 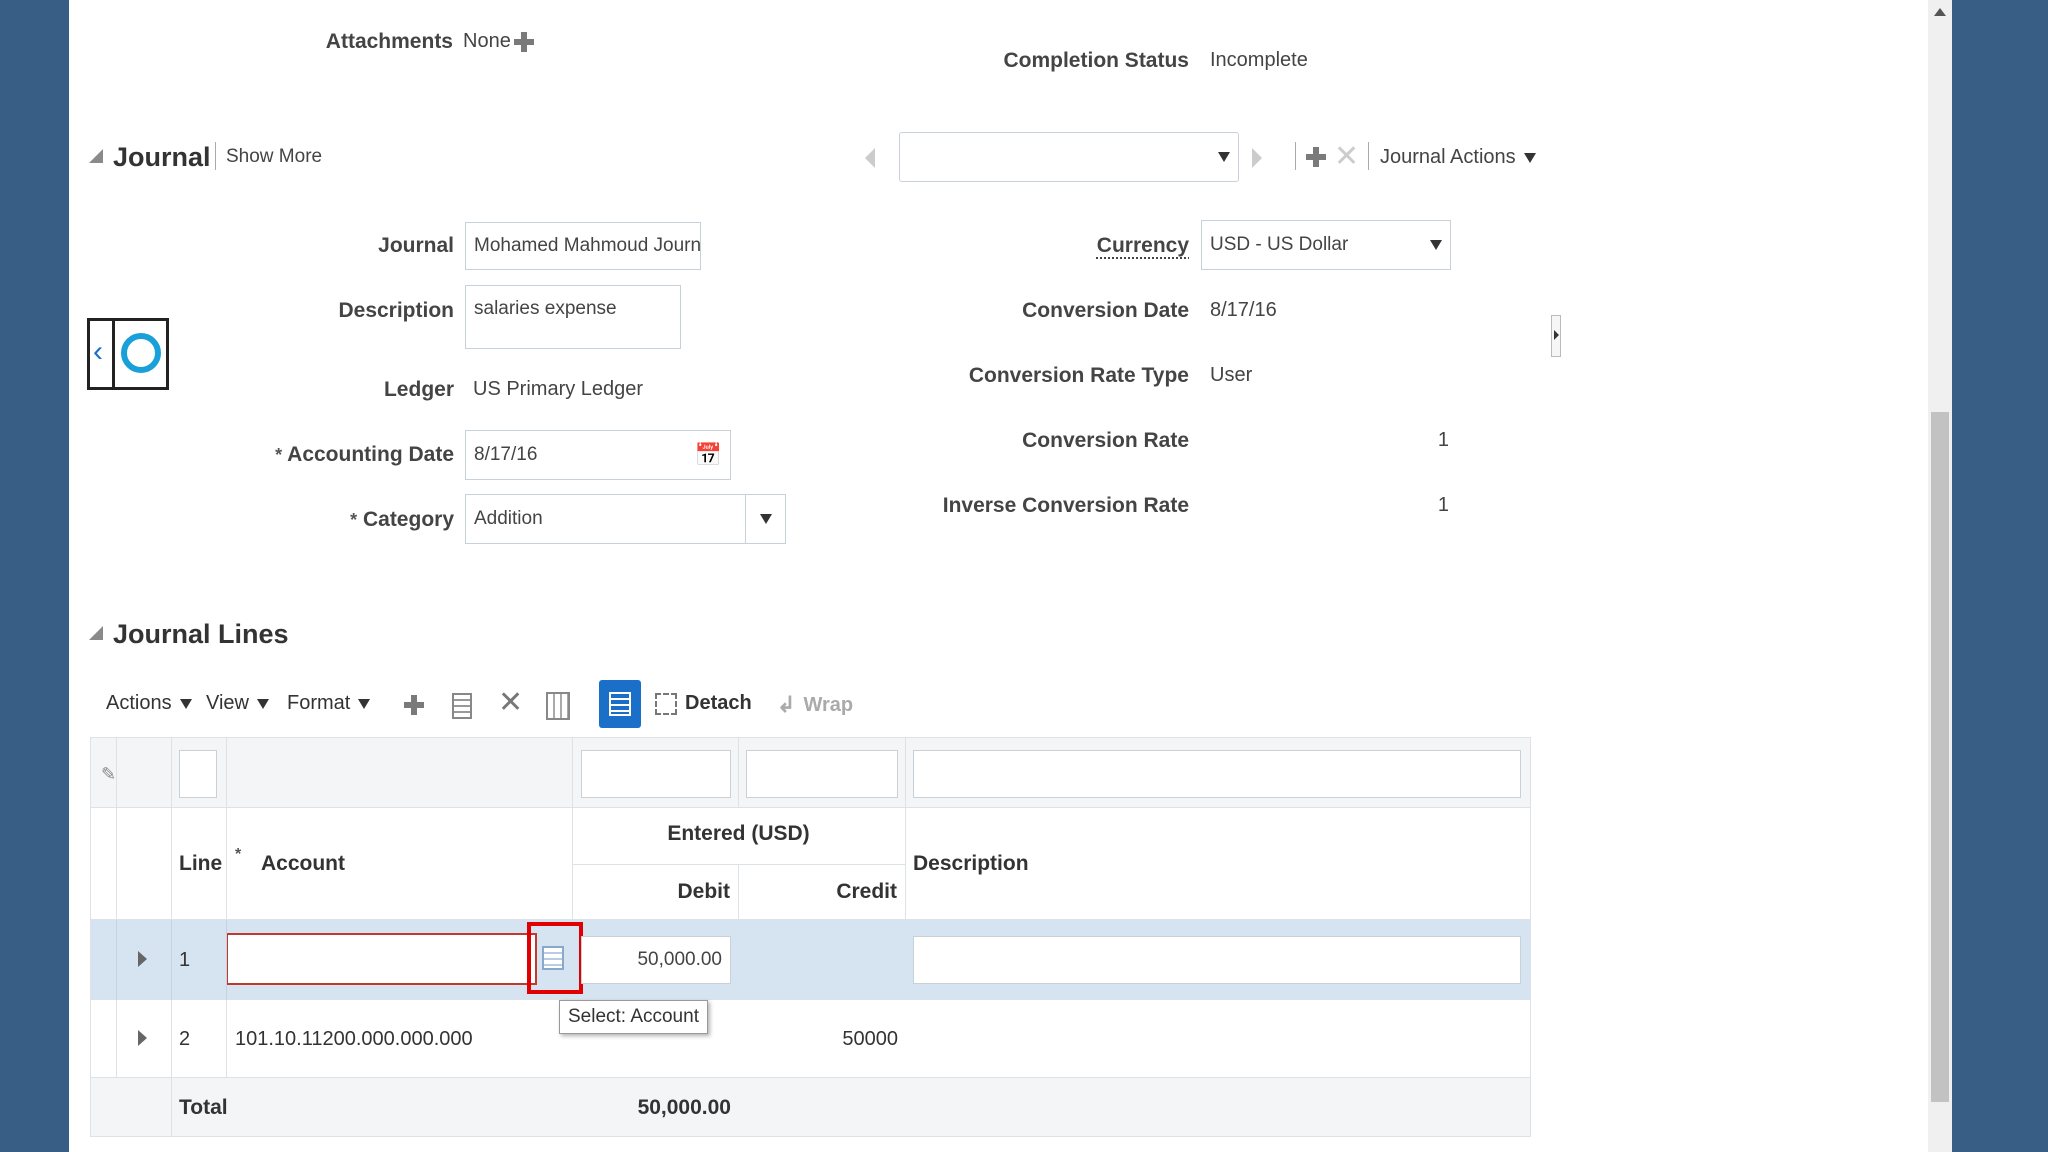 I want to click on conversion-rate-value: 1, so click(x=1443, y=440).